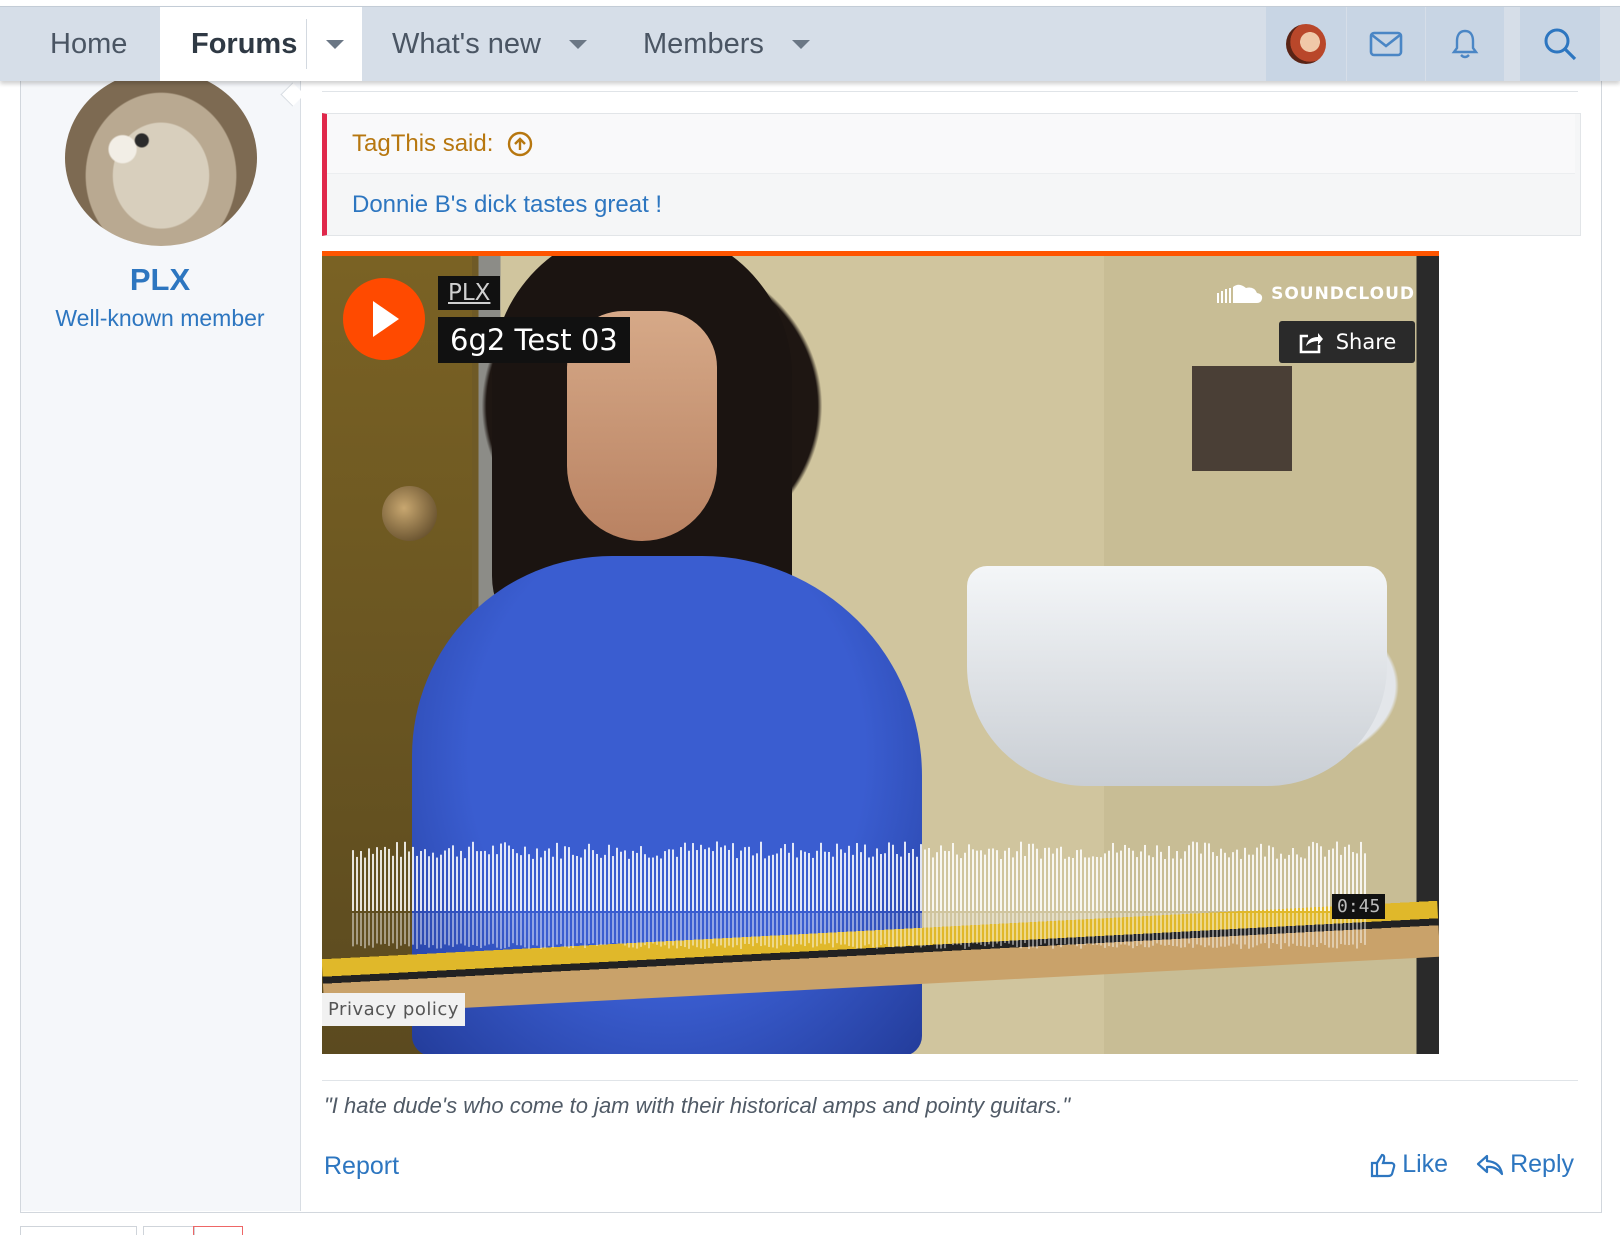  I want to click on play-button, so click(384, 319).